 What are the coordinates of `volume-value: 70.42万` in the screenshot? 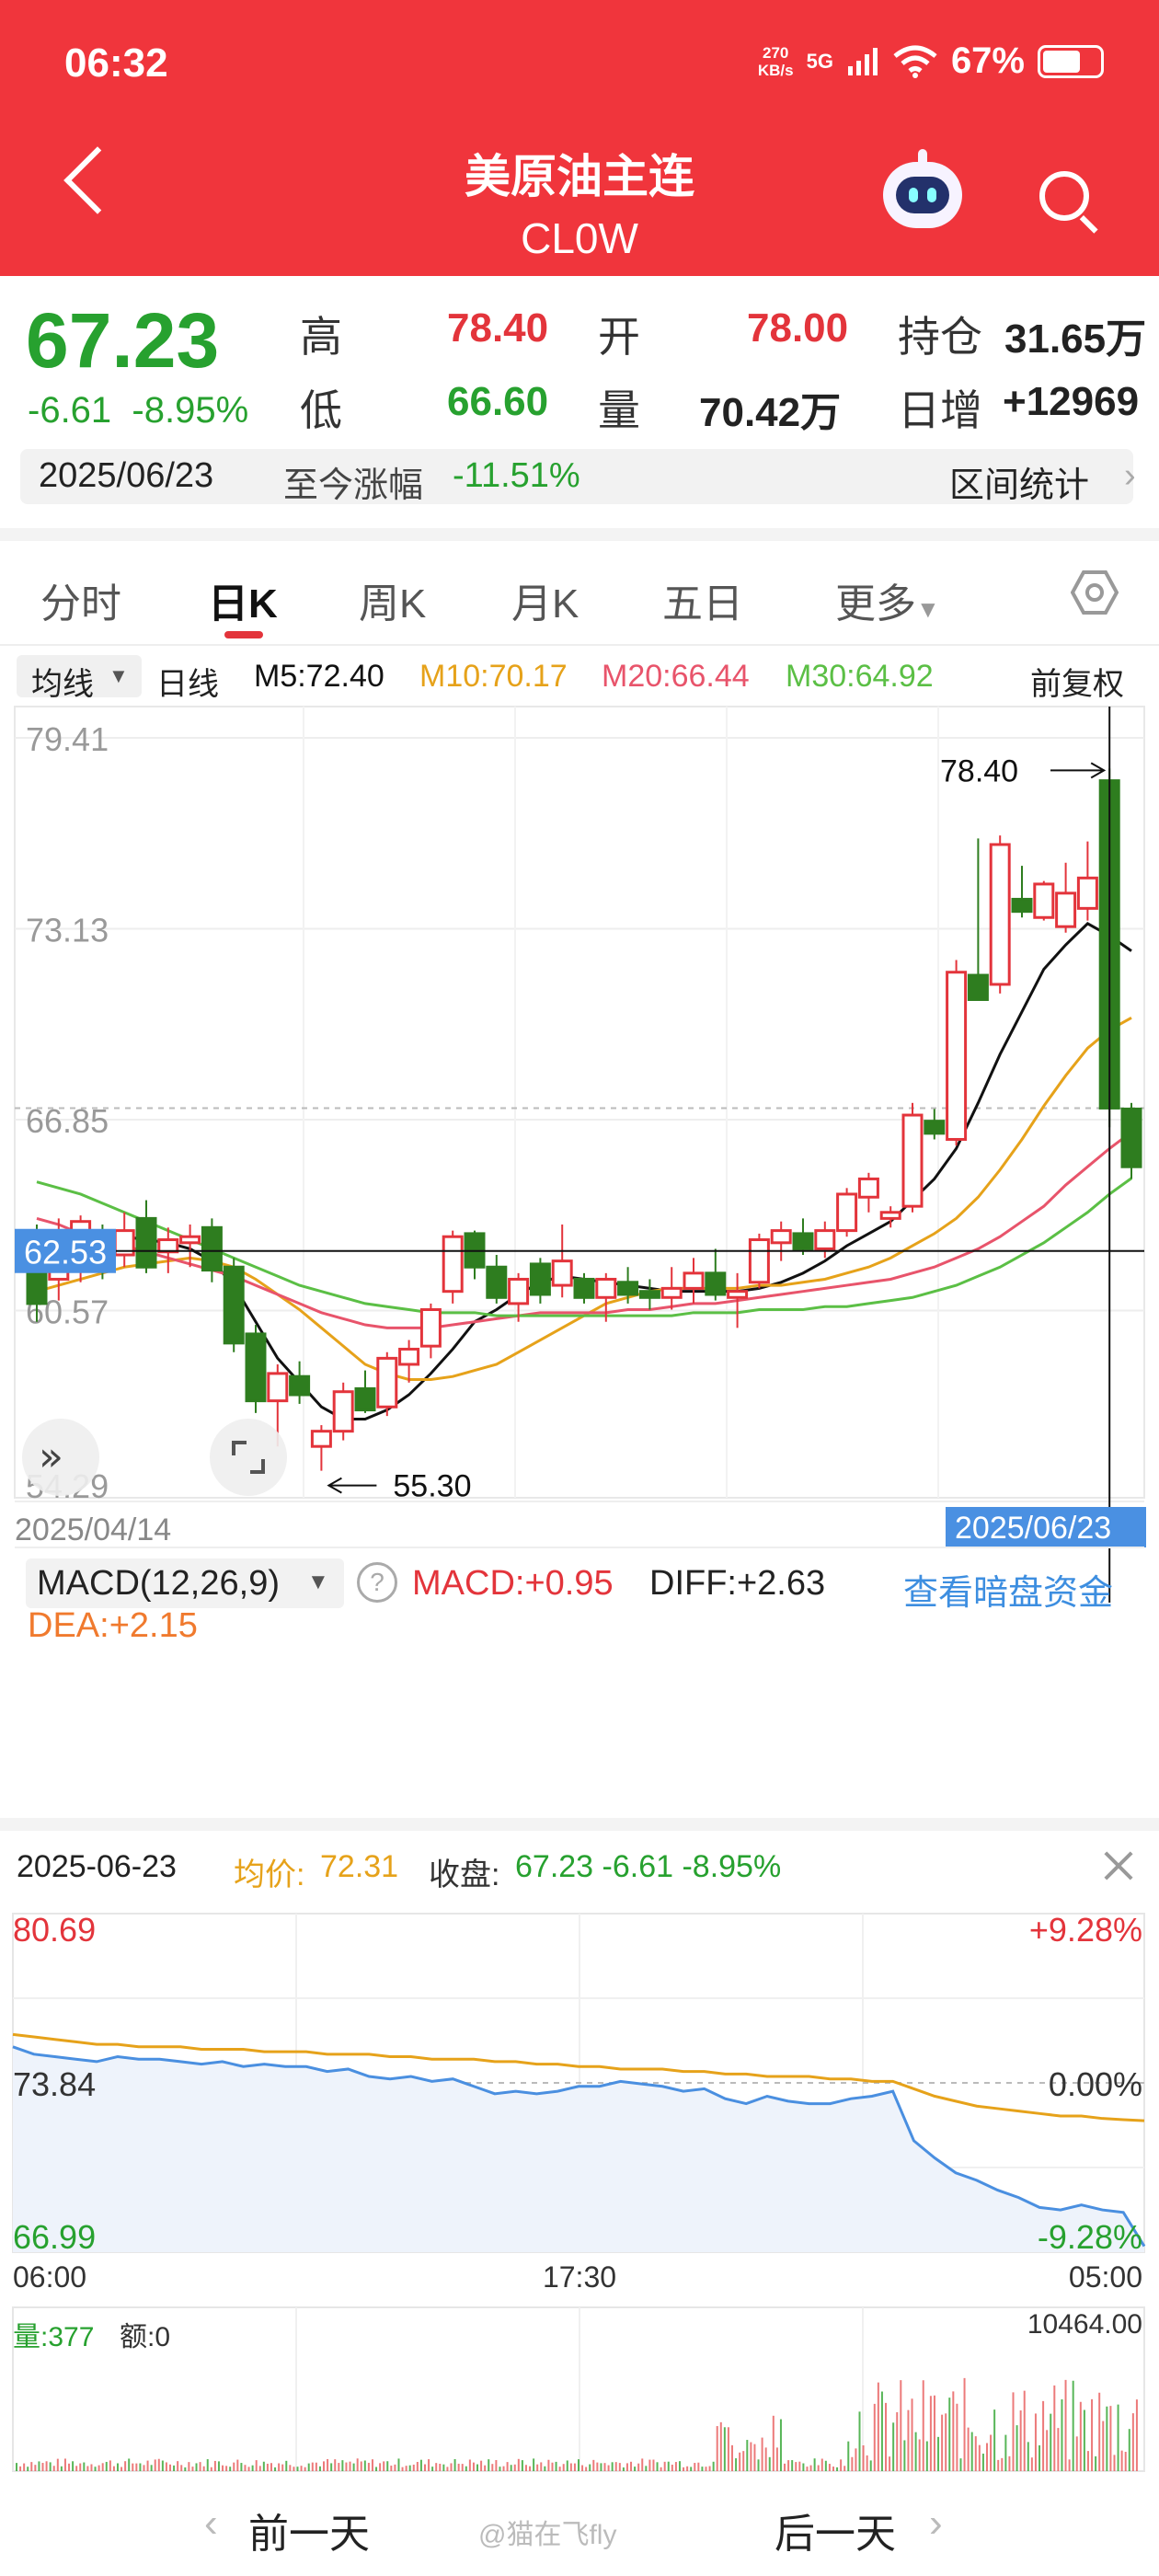 It's located at (770, 412).